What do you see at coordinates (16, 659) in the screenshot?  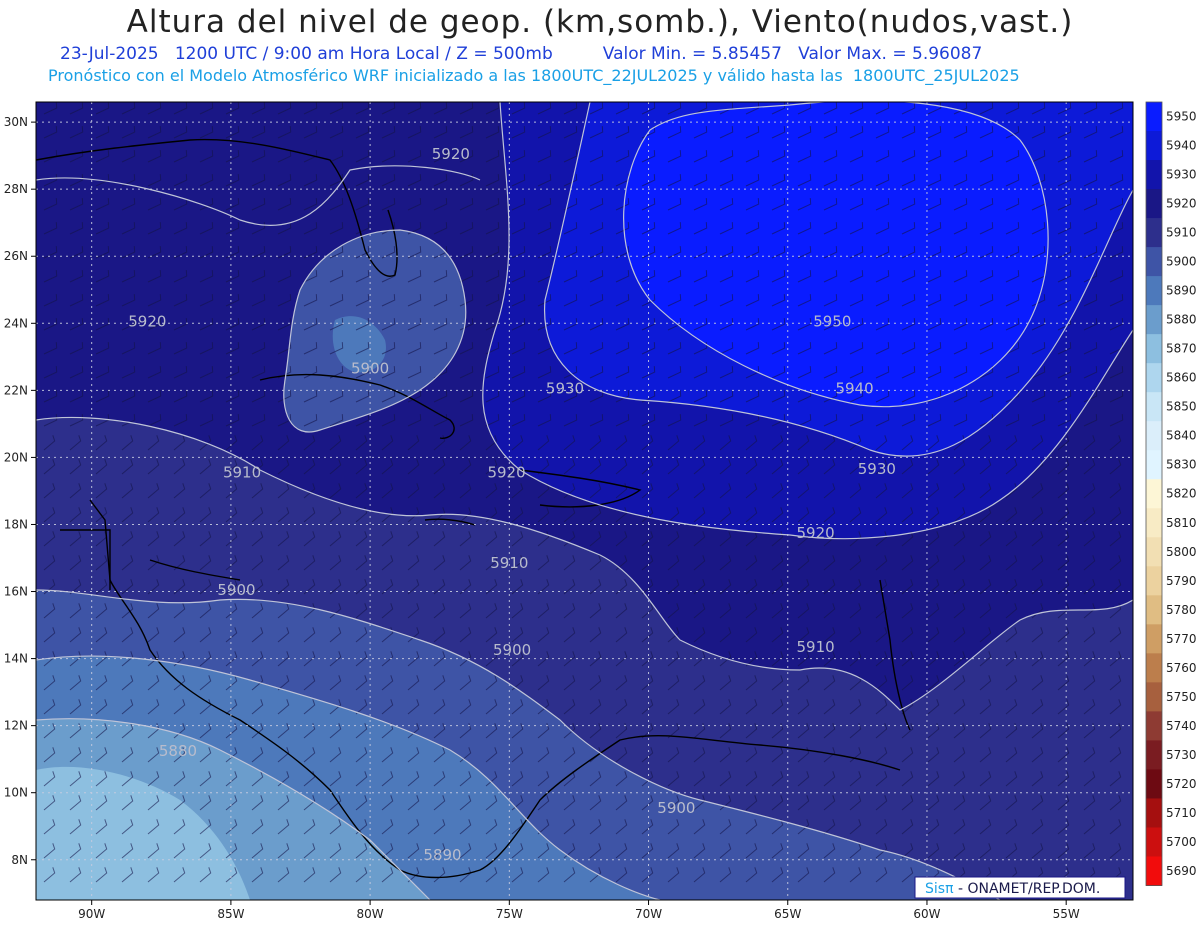 I see `lat-label: 14N` at bounding box center [16, 659].